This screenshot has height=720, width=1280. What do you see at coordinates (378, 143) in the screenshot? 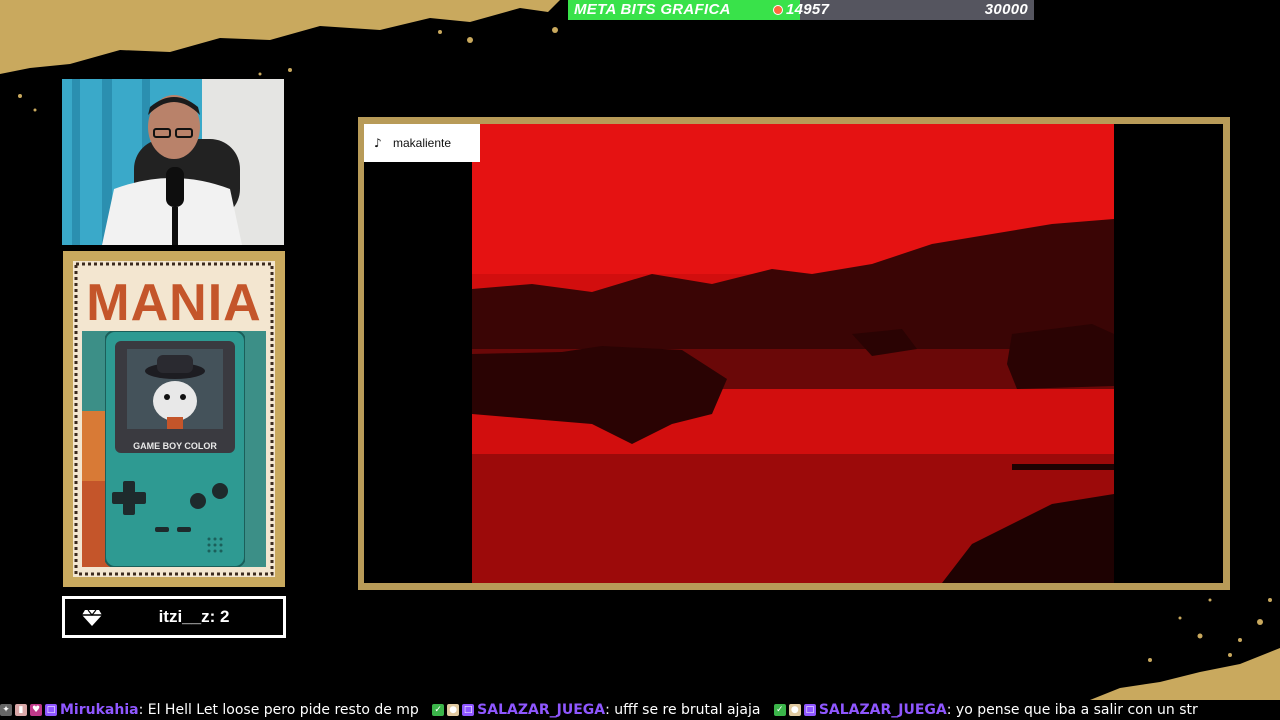
I see `tiktok-icon: ♪` at bounding box center [378, 143].